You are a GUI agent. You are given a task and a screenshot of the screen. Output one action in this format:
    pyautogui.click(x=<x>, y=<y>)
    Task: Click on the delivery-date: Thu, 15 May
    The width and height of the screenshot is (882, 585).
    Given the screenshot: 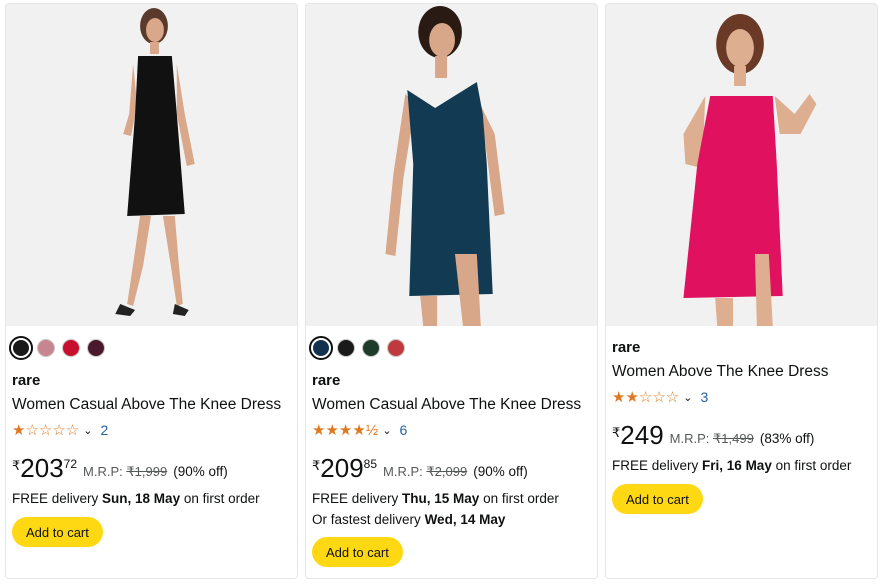 What is the action you would take?
    pyautogui.click(x=441, y=498)
    